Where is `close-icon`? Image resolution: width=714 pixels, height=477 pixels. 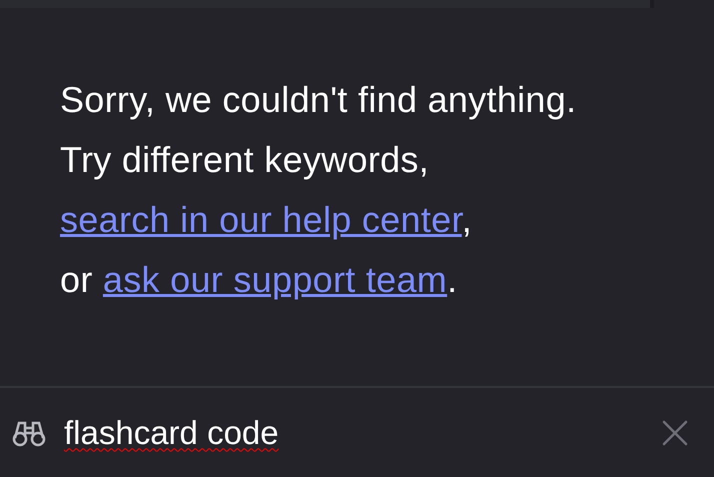
close-icon is located at coordinates (675, 433).